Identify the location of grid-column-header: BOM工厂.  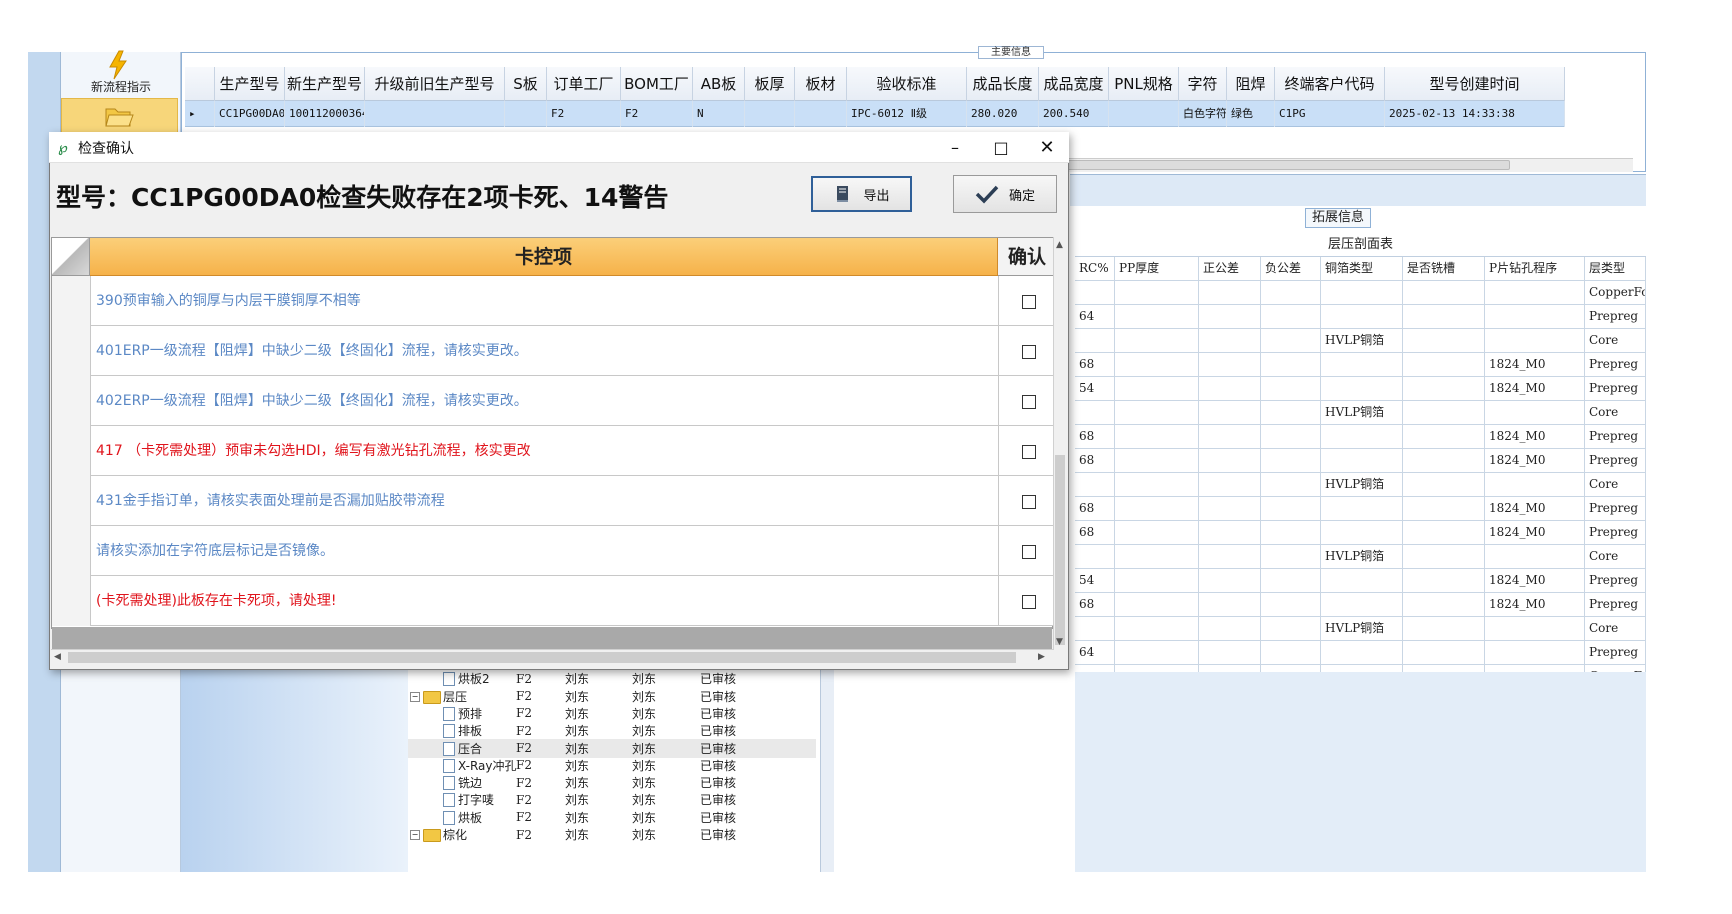
(657, 84).